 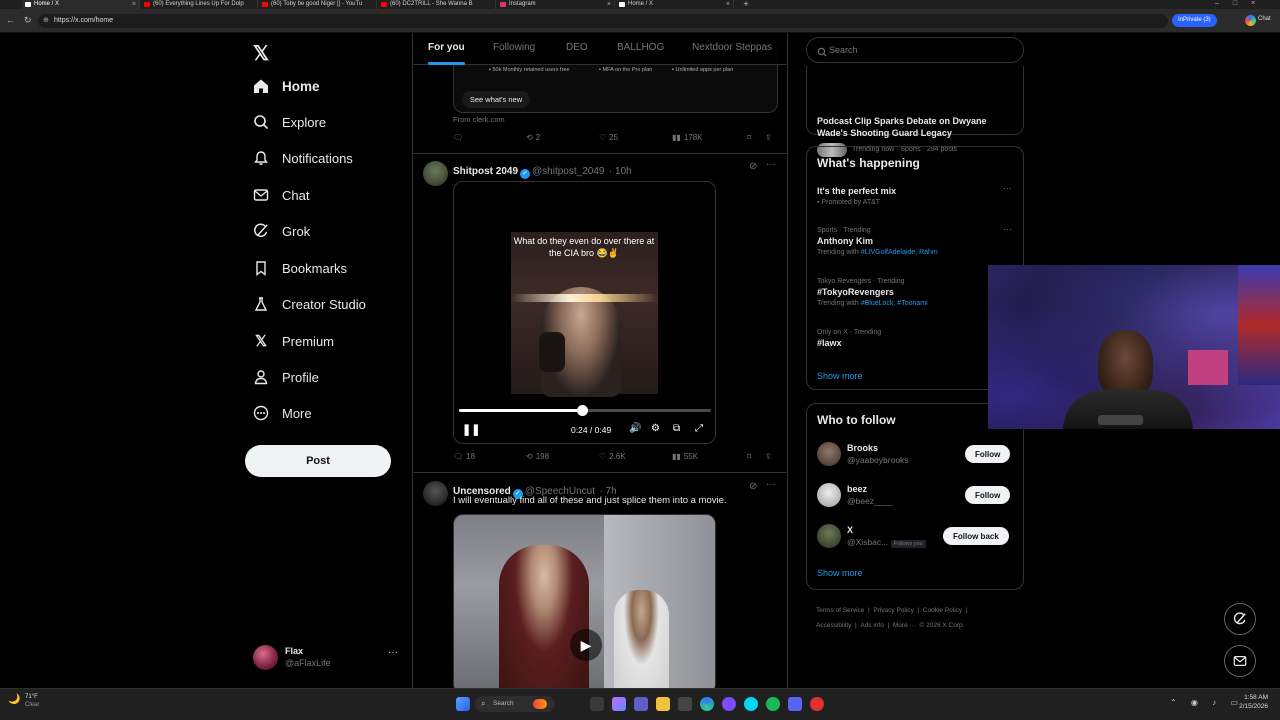 I want to click on copilot-app-icon, so click(x=619, y=704).